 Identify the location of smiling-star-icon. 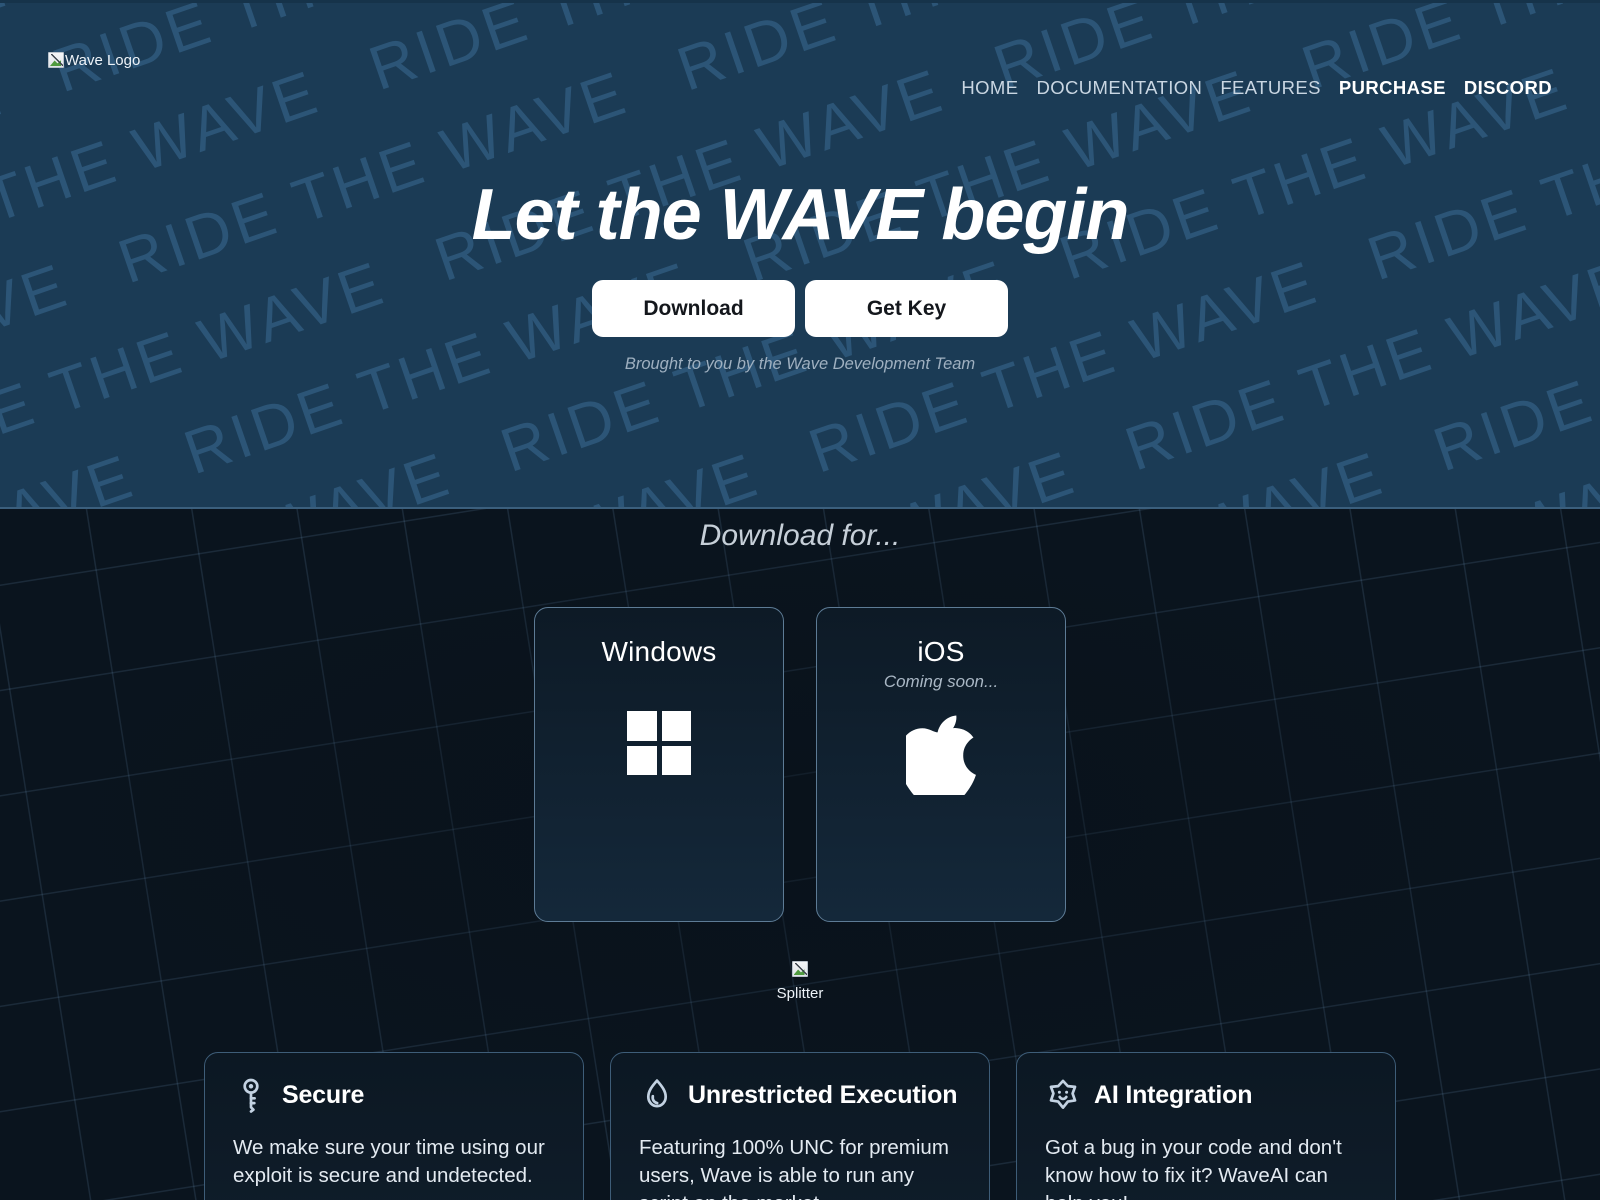
(1063, 1095).